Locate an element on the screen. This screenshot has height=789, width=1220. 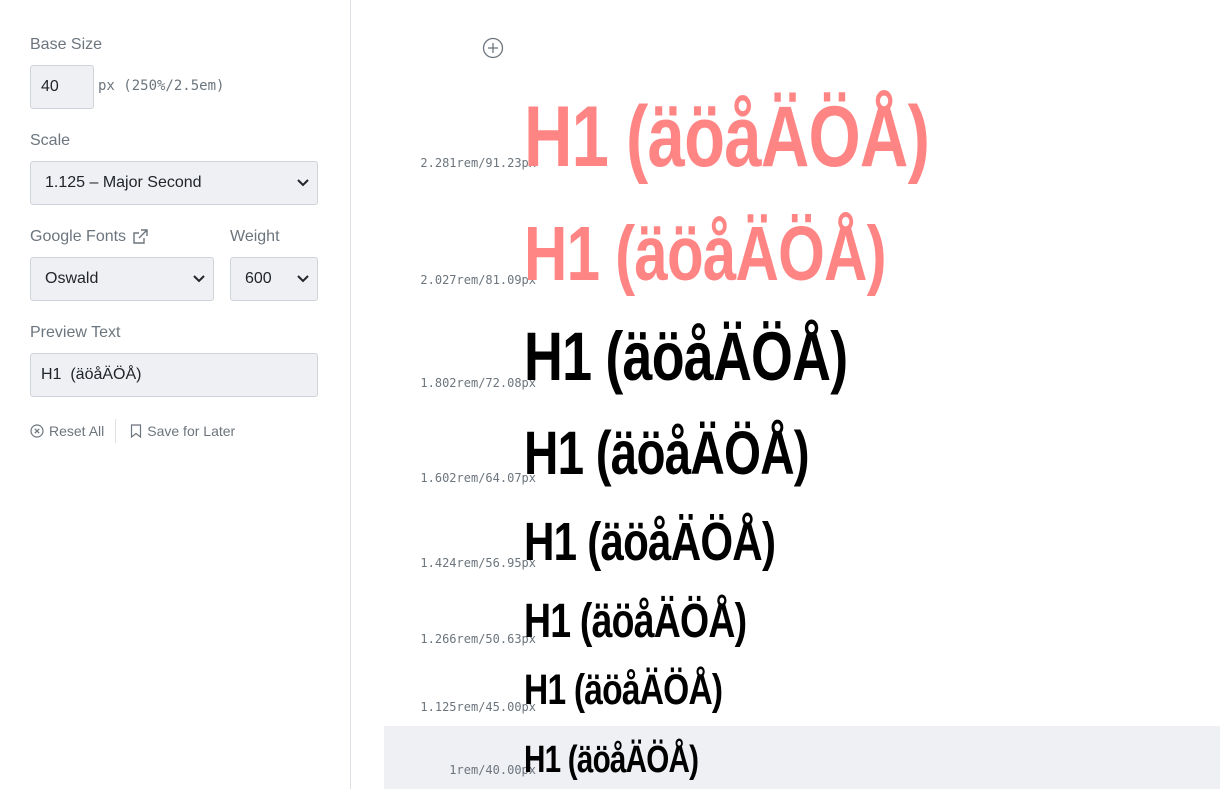
scale-row: 1.802rem/72.08px H1 (äöåÄÖÅ) is located at coordinates (802, 354).